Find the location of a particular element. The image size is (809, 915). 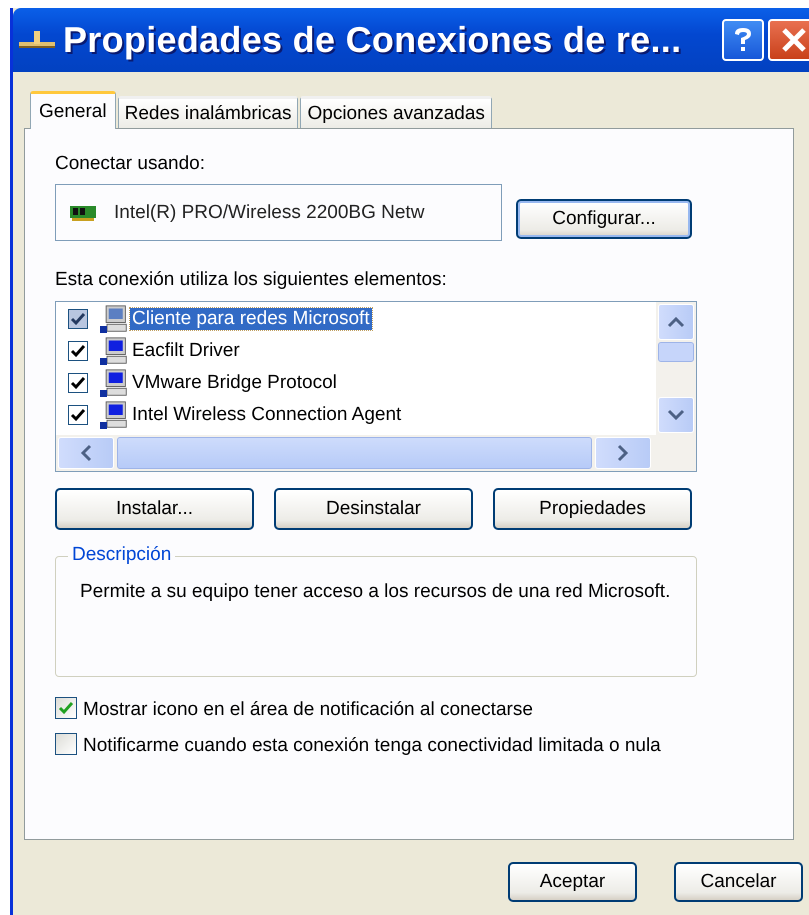

scroll-left-button is located at coordinates (86, 453).